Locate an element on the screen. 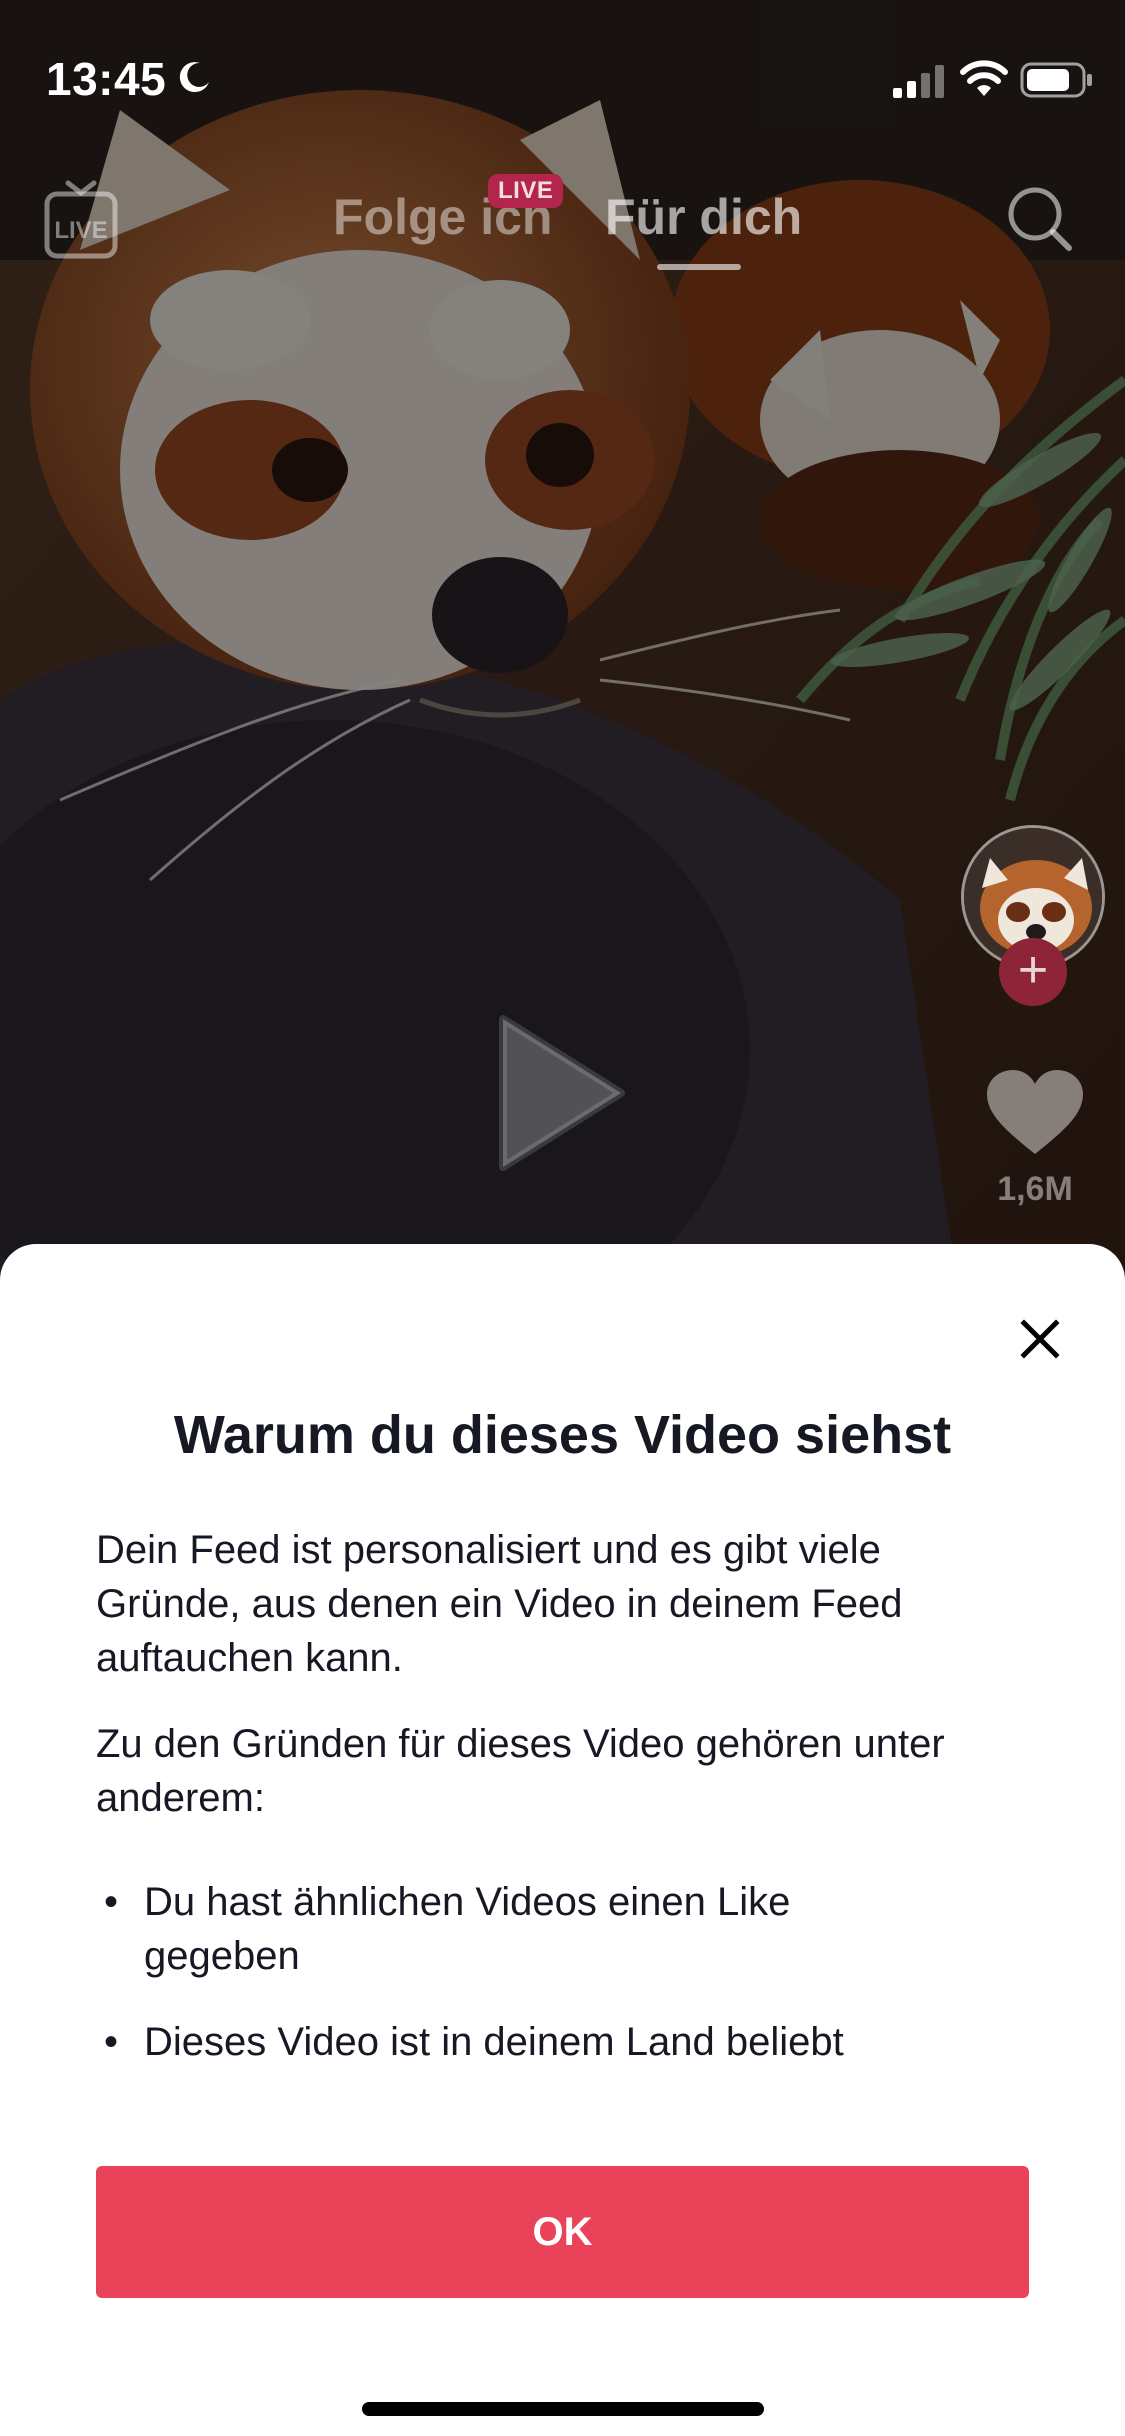 The width and height of the screenshot is (1125, 2436). wifi-icon is located at coordinates (984, 78).